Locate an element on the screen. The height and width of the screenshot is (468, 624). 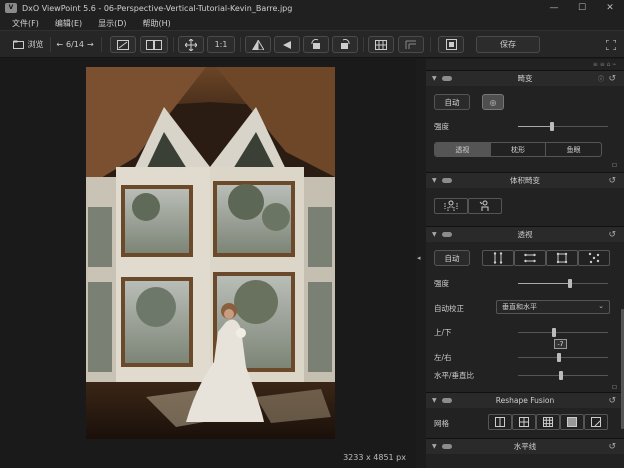
menu-edit: 编辑(E) is located at coordinates (68, 23).